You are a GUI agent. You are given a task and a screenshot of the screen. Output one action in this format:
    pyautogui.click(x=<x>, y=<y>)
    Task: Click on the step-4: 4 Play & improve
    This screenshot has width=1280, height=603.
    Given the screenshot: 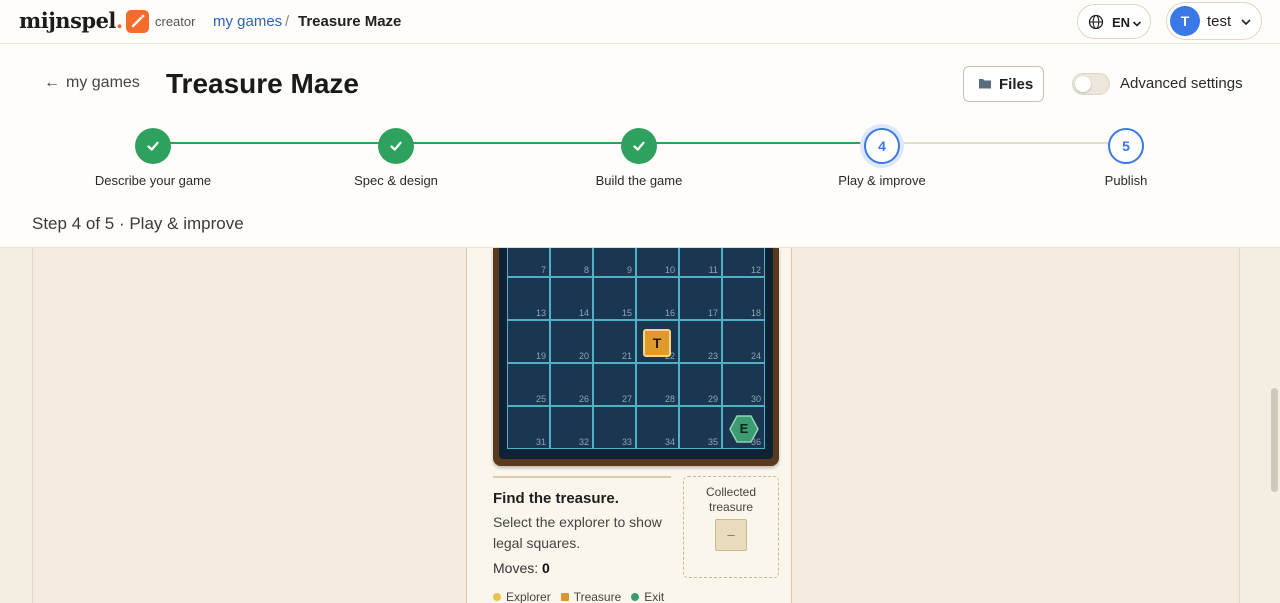 What is the action you would take?
    pyautogui.click(x=882, y=158)
    